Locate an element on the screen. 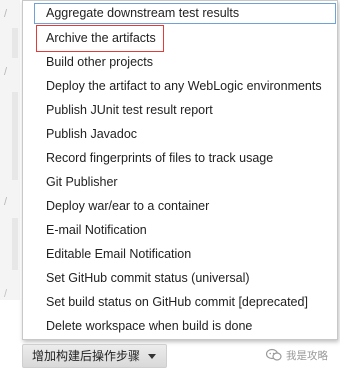 Image resolution: width=340 pixels, height=374 pixels. menu-item: Set GitHub commit status (universal) is located at coordinates (180, 278).